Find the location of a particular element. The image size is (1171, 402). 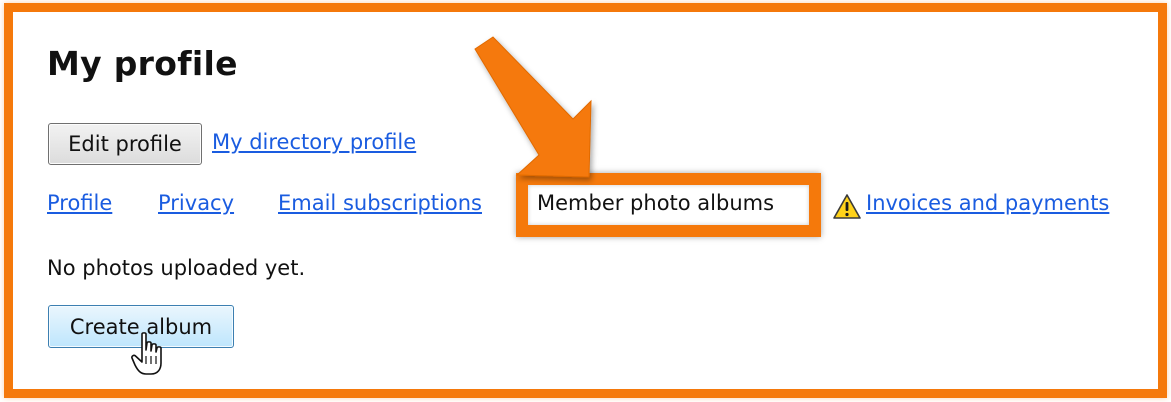

hand-pointer-icon is located at coordinates (146, 353).